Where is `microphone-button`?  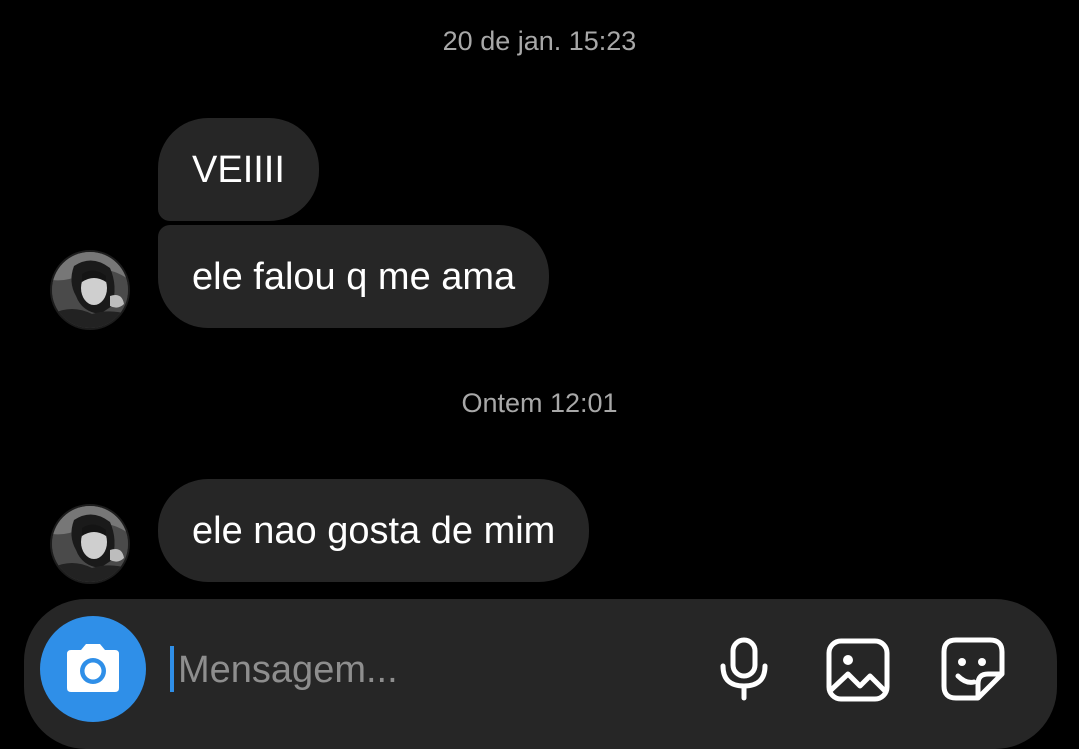
microphone-button is located at coordinates (744, 671).